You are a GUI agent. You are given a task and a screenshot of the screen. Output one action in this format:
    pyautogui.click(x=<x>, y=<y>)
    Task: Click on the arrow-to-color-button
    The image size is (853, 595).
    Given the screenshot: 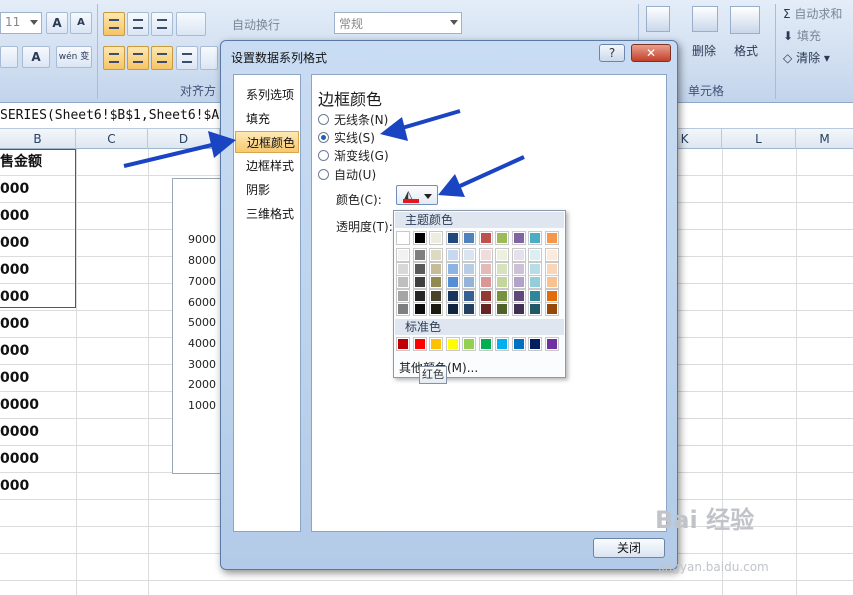 What is the action you would take?
    pyautogui.click(x=481, y=176)
    